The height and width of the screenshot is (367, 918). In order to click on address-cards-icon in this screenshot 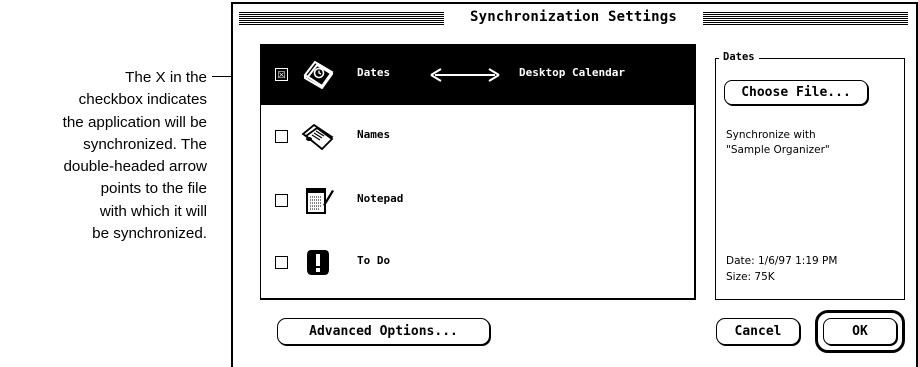, I will do `click(318, 136)`.